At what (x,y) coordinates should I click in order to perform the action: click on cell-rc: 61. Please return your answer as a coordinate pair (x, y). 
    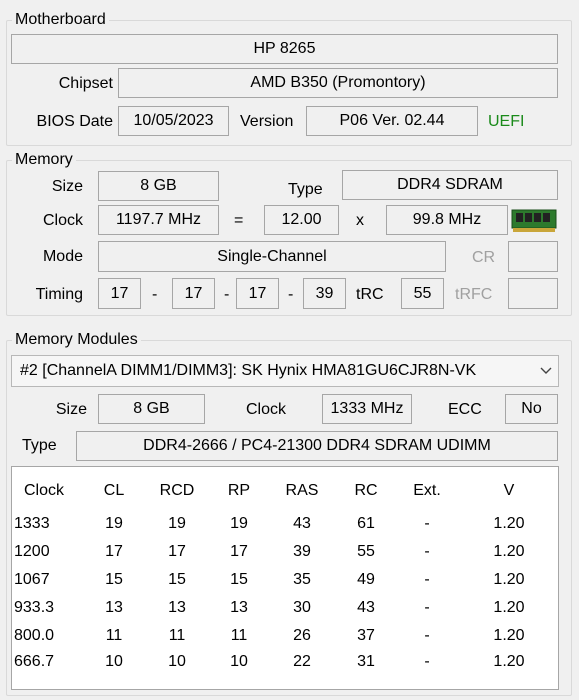
    Looking at the image, I should click on (366, 523).